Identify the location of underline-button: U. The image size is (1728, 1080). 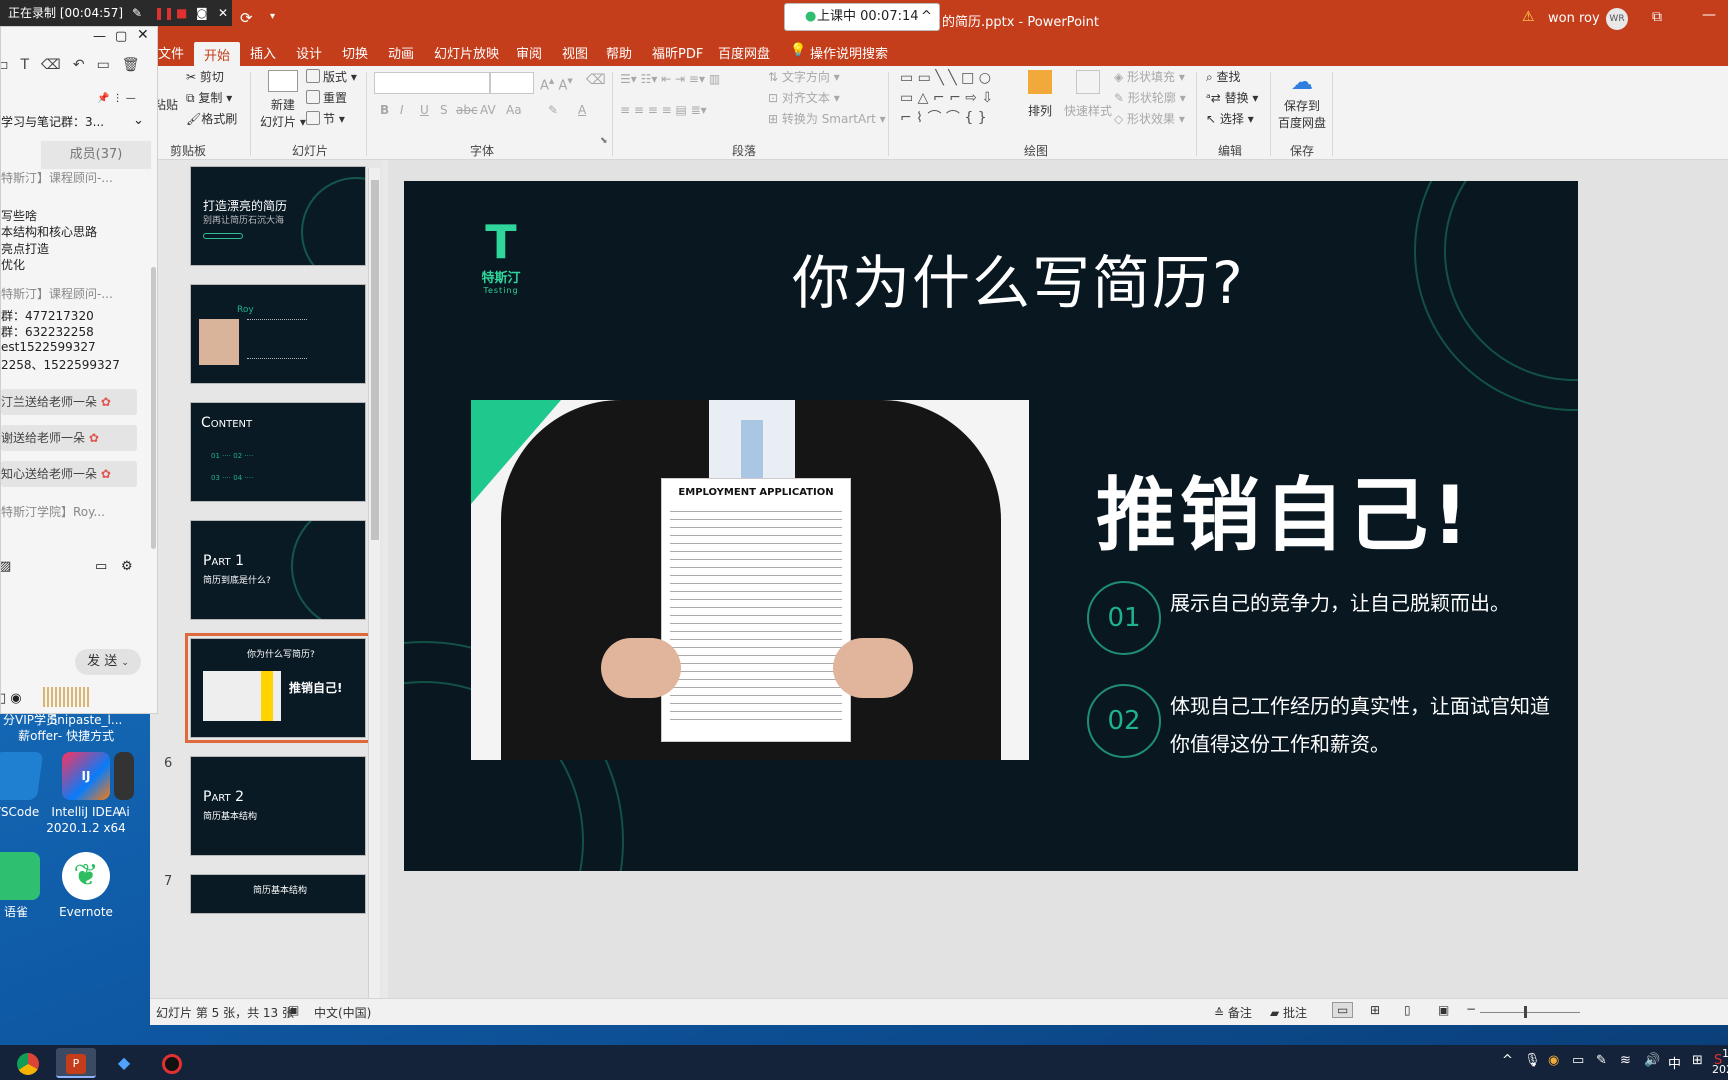
(424, 110).